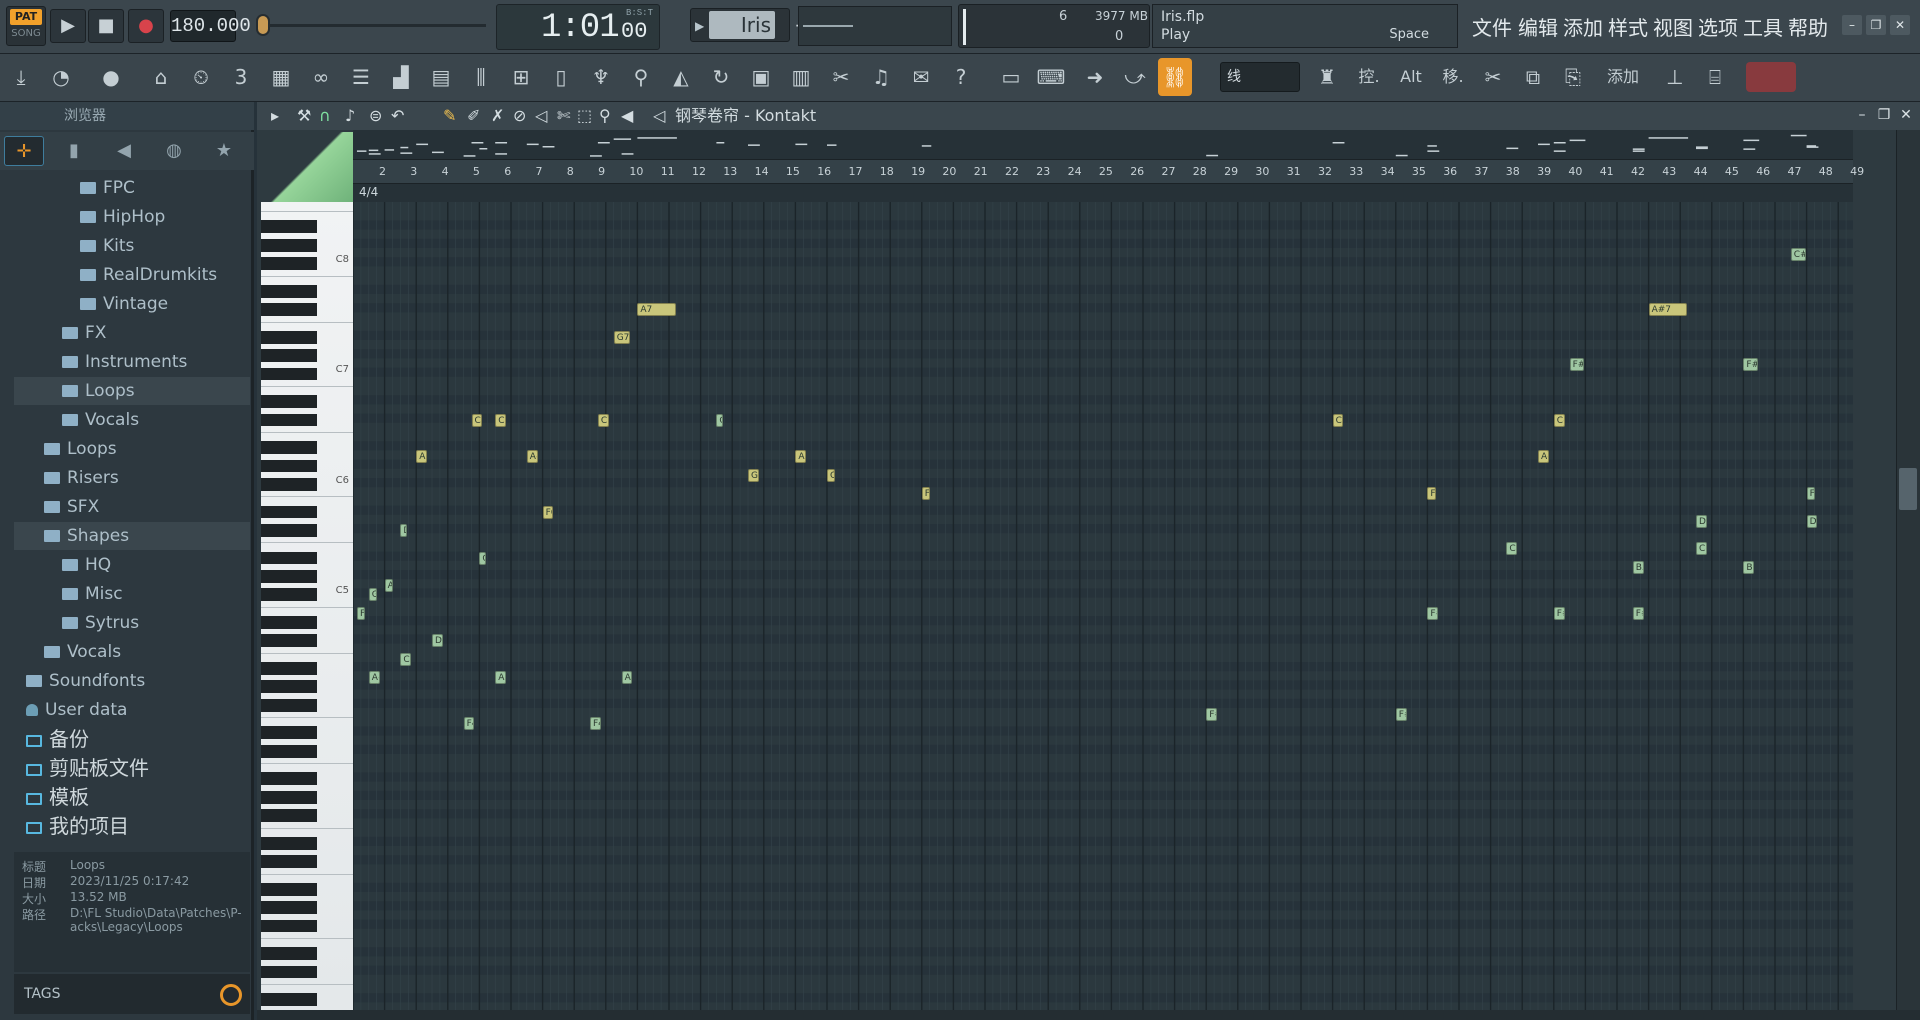  Describe the element at coordinates (1512, 549) in the screenshot. I see `note: C#6` at that location.